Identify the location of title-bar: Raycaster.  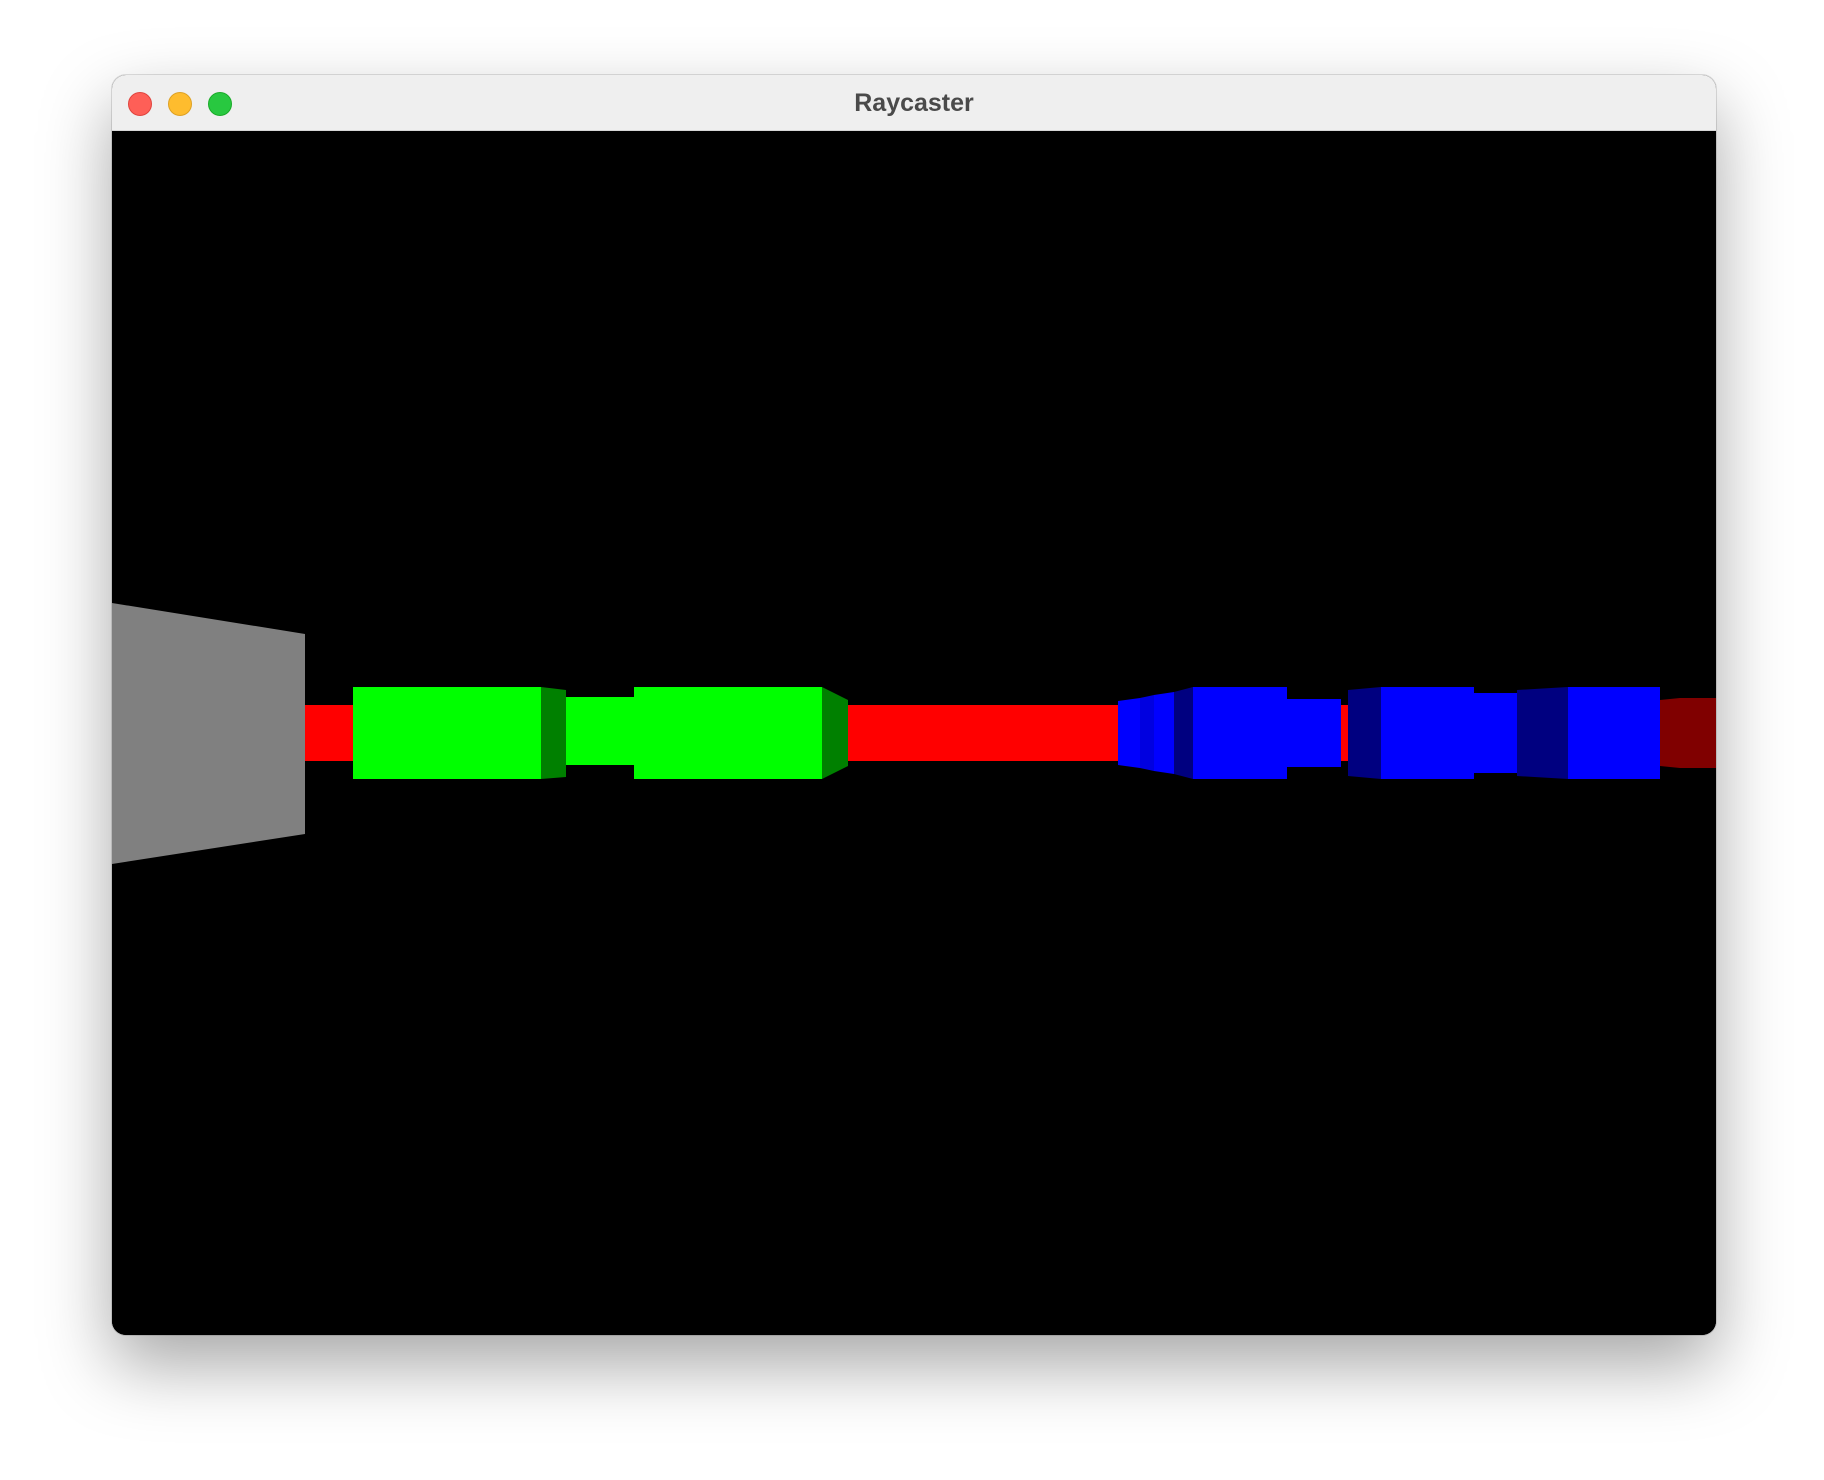
(914, 103).